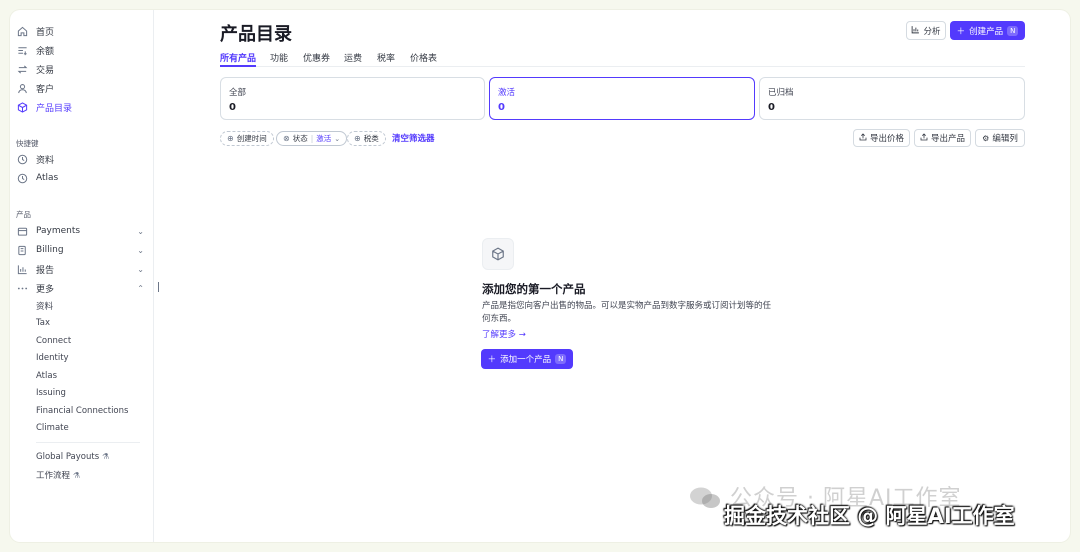  I want to click on home-icon, so click(22, 31).